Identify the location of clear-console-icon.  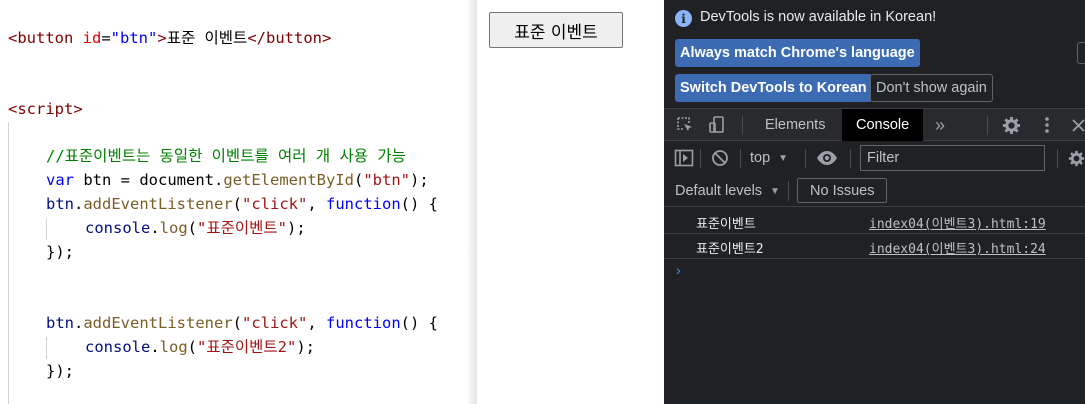
(720, 158).